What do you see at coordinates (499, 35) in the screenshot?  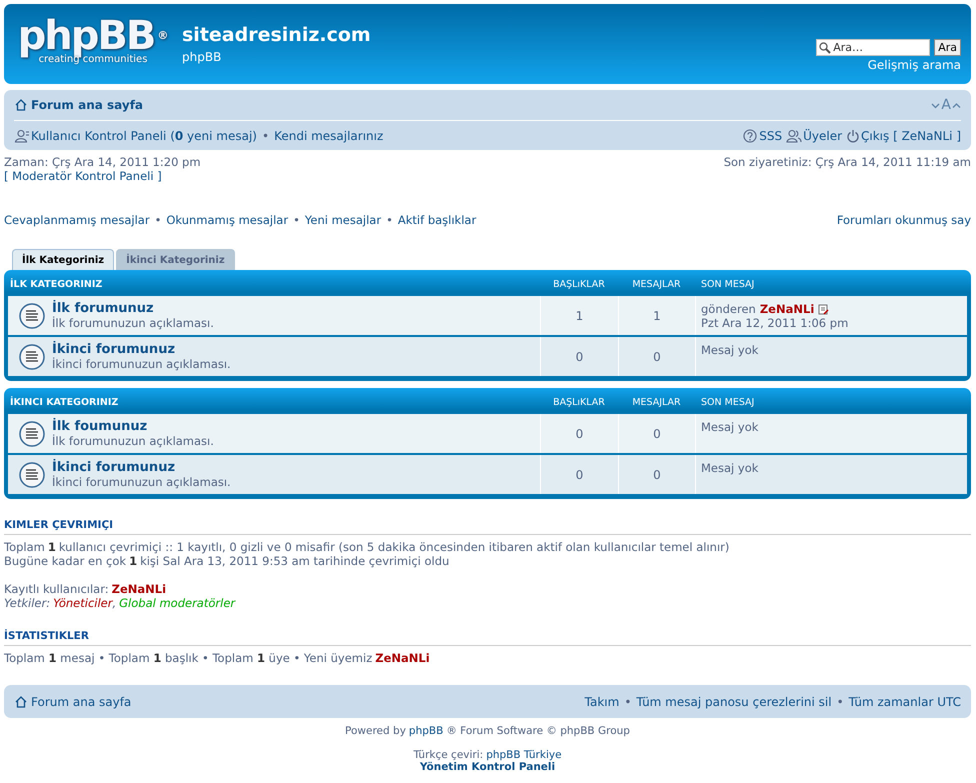 I see `site-title: siteadresiniz.com` at bounding box center [499, 35].